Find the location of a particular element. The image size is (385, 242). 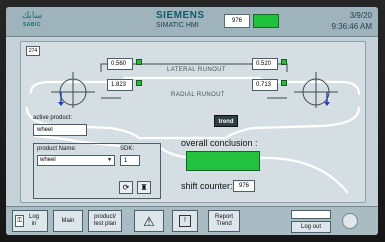

info-icon: ! is located at coordinates (185, 221).